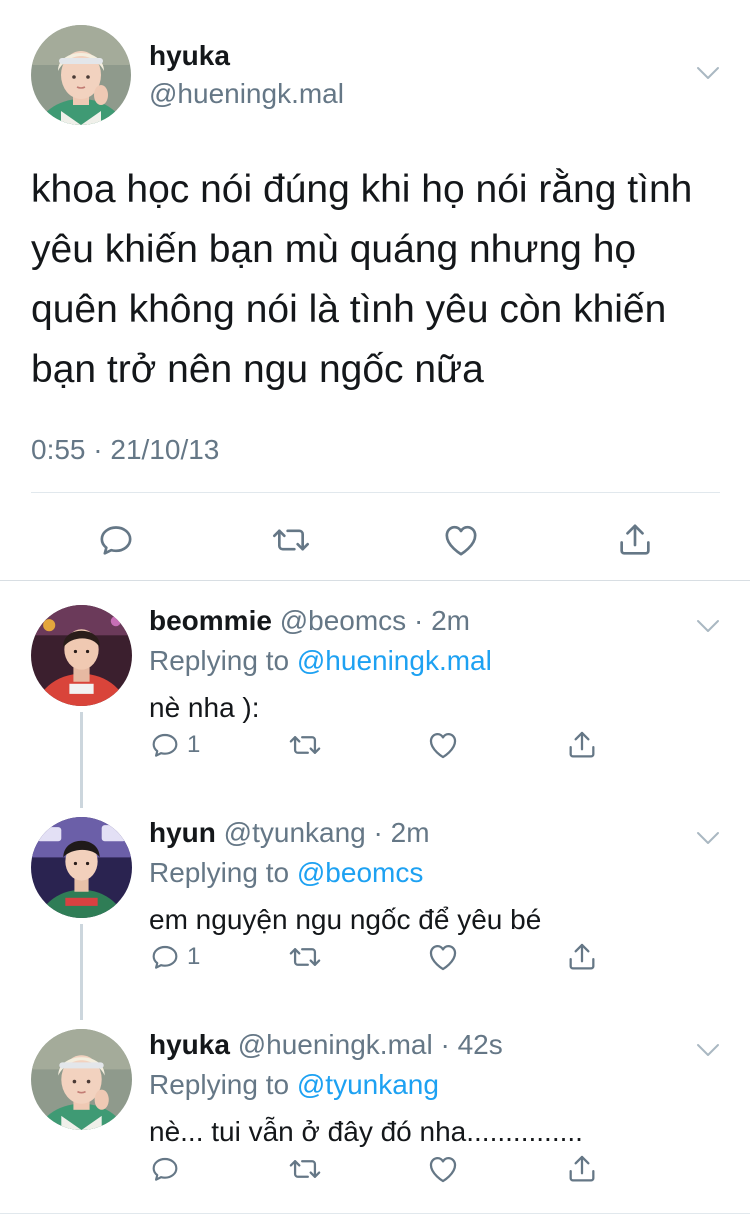 Image resolution: width=750 pixels, height=1217 pixels. I want to click on handle: @hueningk.mal, so click(246, 94).